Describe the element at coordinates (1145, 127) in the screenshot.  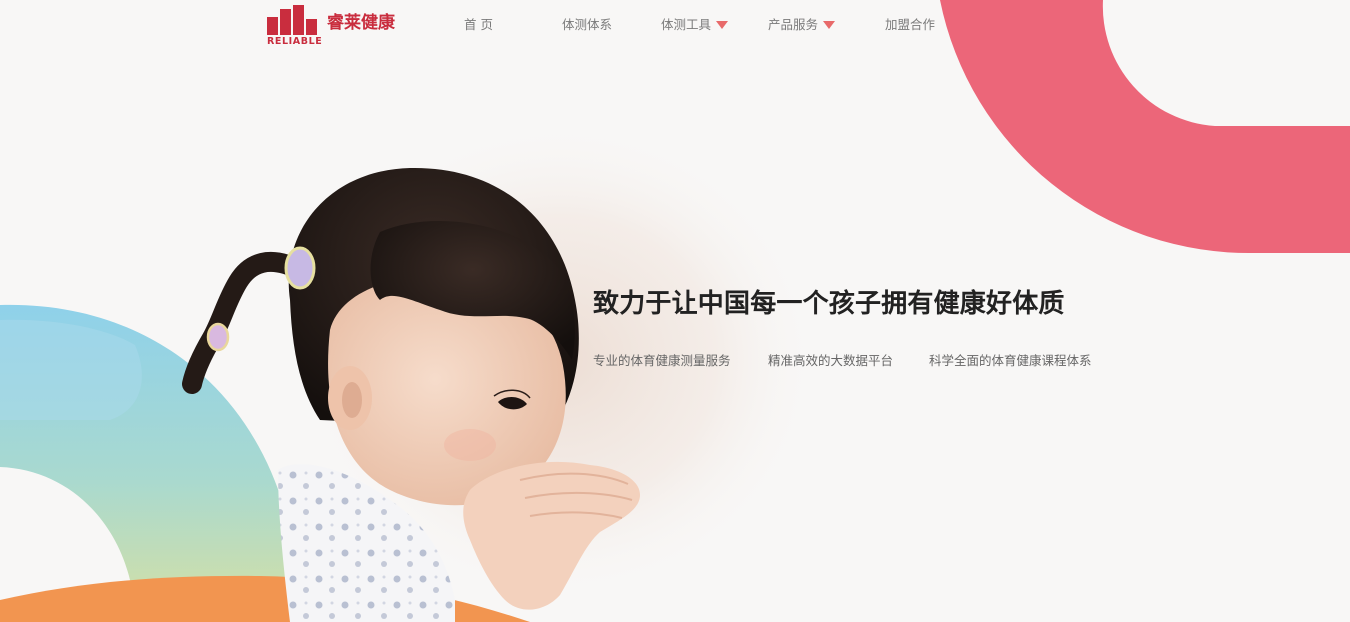
I see `pink-arc-shape` at that location.